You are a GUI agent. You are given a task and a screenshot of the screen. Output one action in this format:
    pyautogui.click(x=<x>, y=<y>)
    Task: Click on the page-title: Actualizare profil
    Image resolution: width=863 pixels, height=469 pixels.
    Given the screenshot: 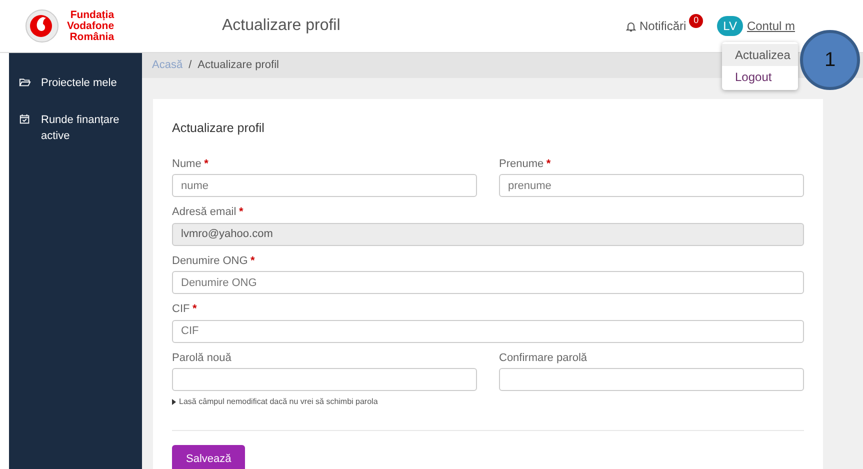 What is the action you would take?
    pyautogui.click(x=282, y=26)
    